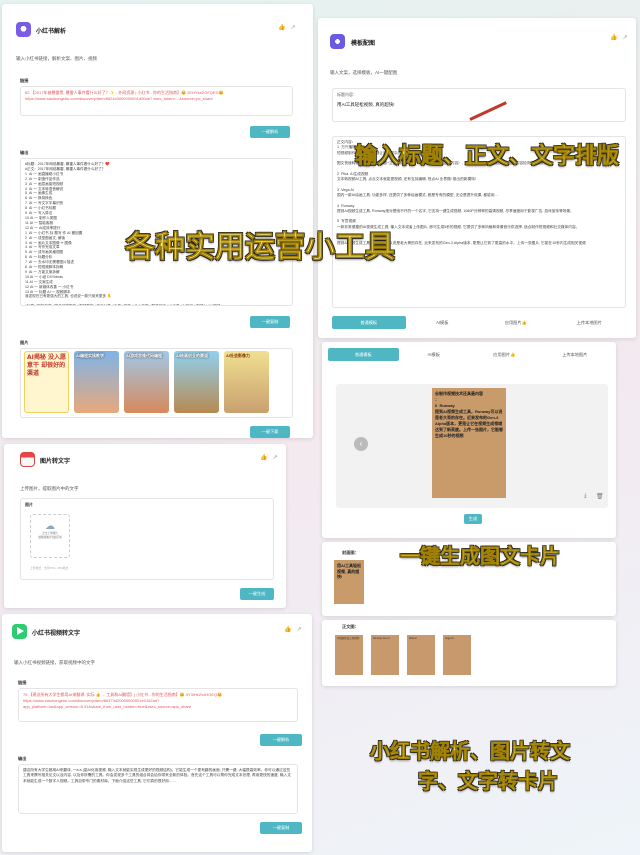 This screenshot has height=855, width=640. What do you see at coordinates (54, 662) in the screenshot?
I see `panel-subtitle: 输入小红书视频链接，获取视频中的文字` at bounding box center [54, 662].